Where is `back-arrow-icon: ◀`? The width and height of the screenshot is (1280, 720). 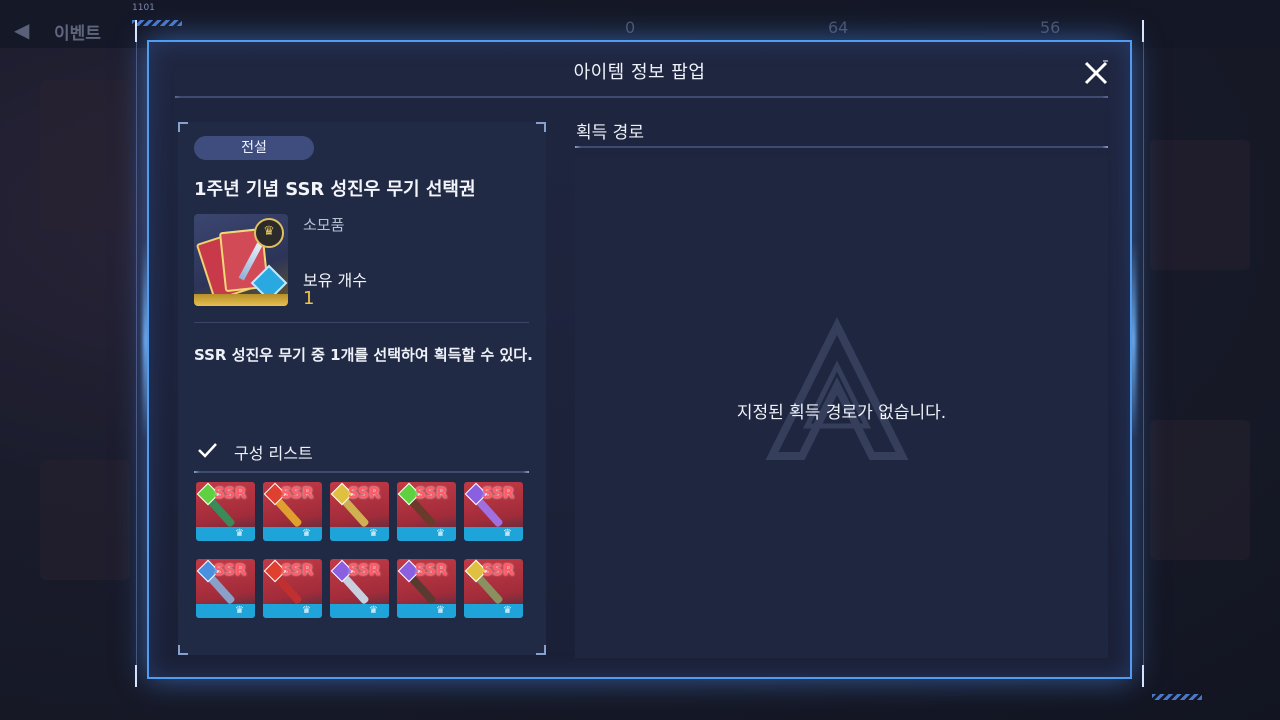 back-arrow-icon: ◀ is located at coordinates (22, 30).